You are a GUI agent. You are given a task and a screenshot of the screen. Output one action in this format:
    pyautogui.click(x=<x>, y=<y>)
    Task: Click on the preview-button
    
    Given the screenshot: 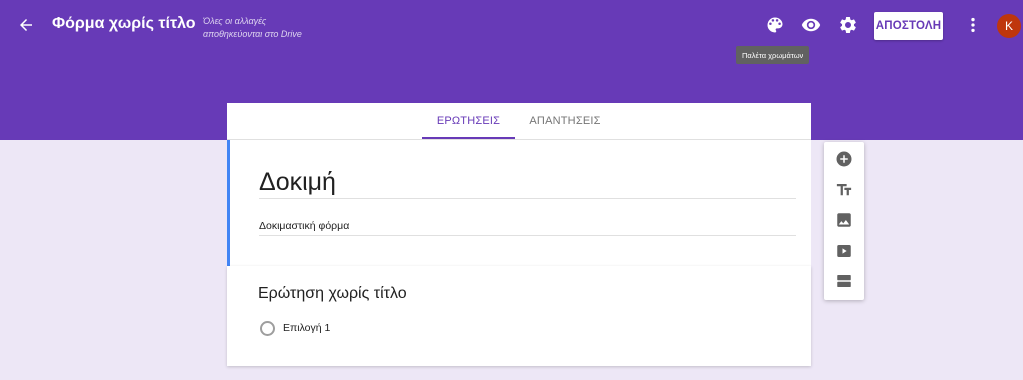 What is the action you would take?
    pyautogui.click(x=811, y=25)
    